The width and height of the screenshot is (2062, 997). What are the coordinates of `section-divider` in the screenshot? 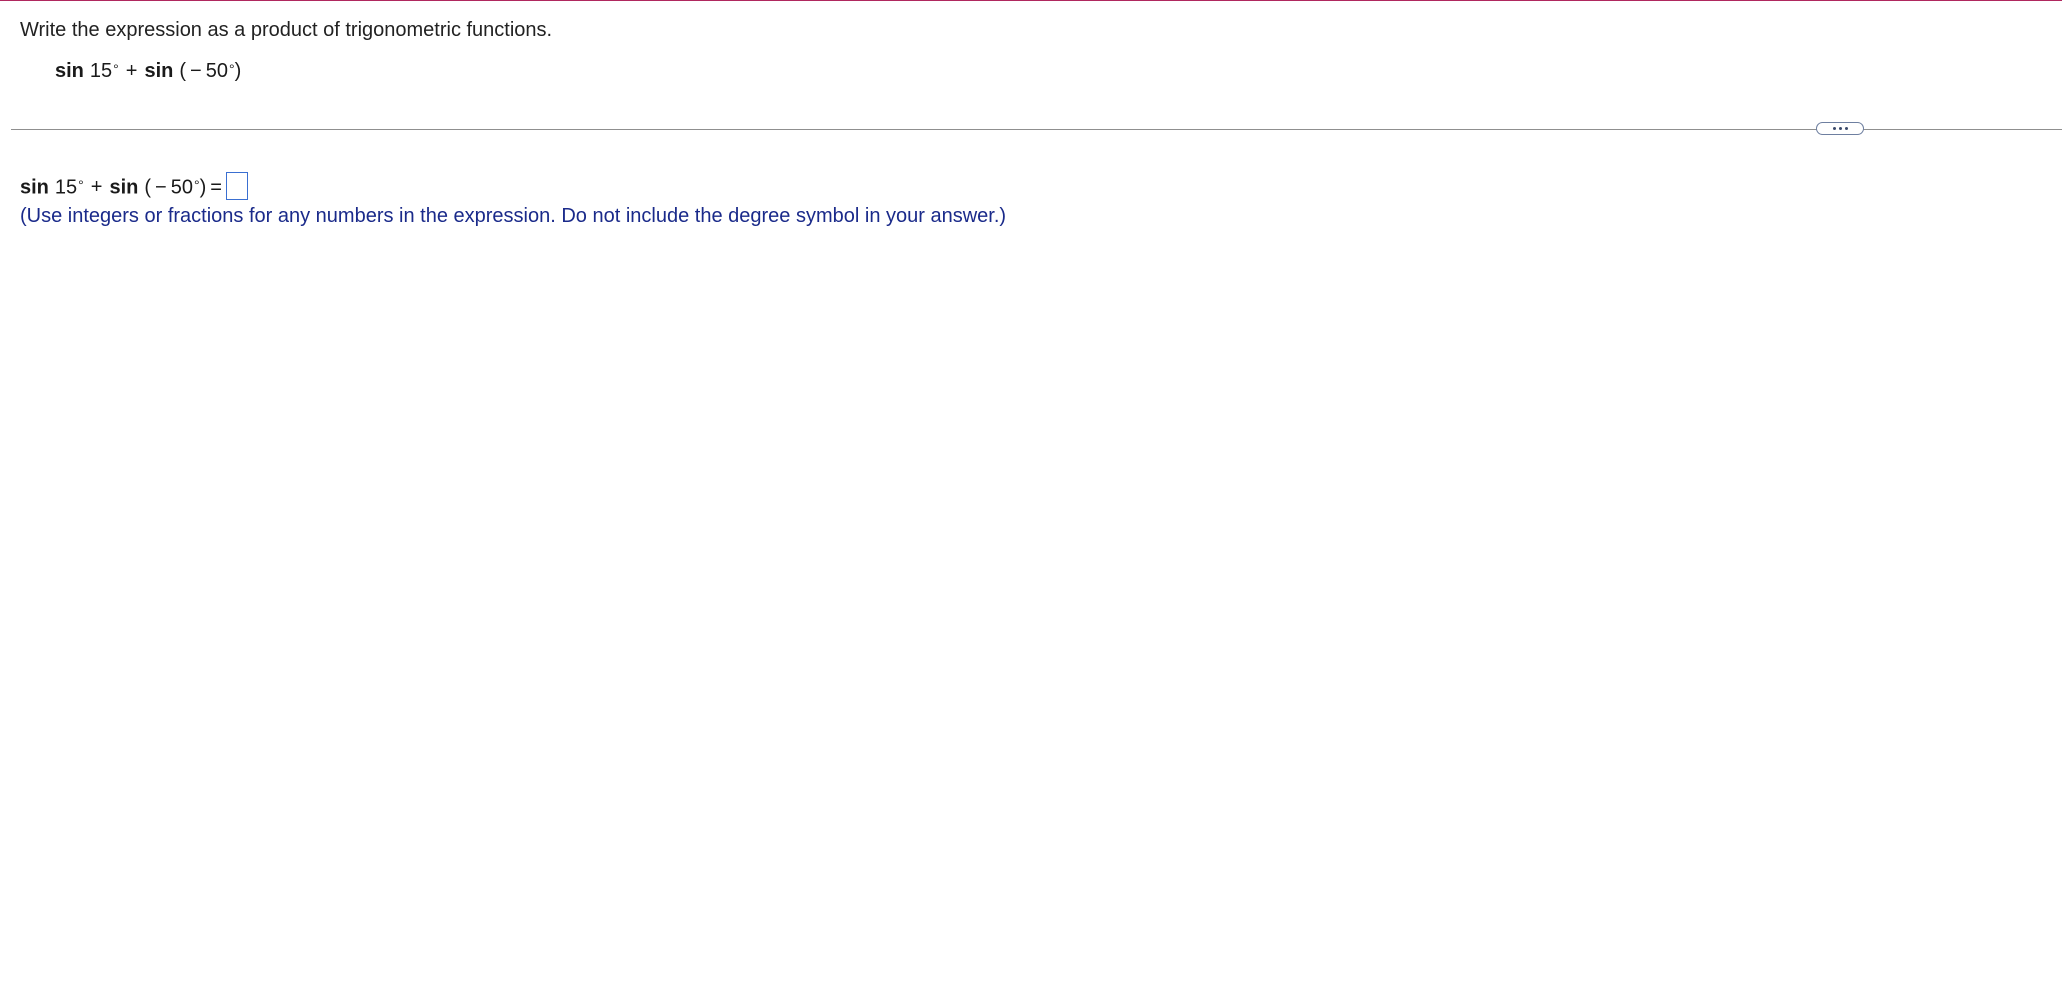 It's located at (1036, 129).